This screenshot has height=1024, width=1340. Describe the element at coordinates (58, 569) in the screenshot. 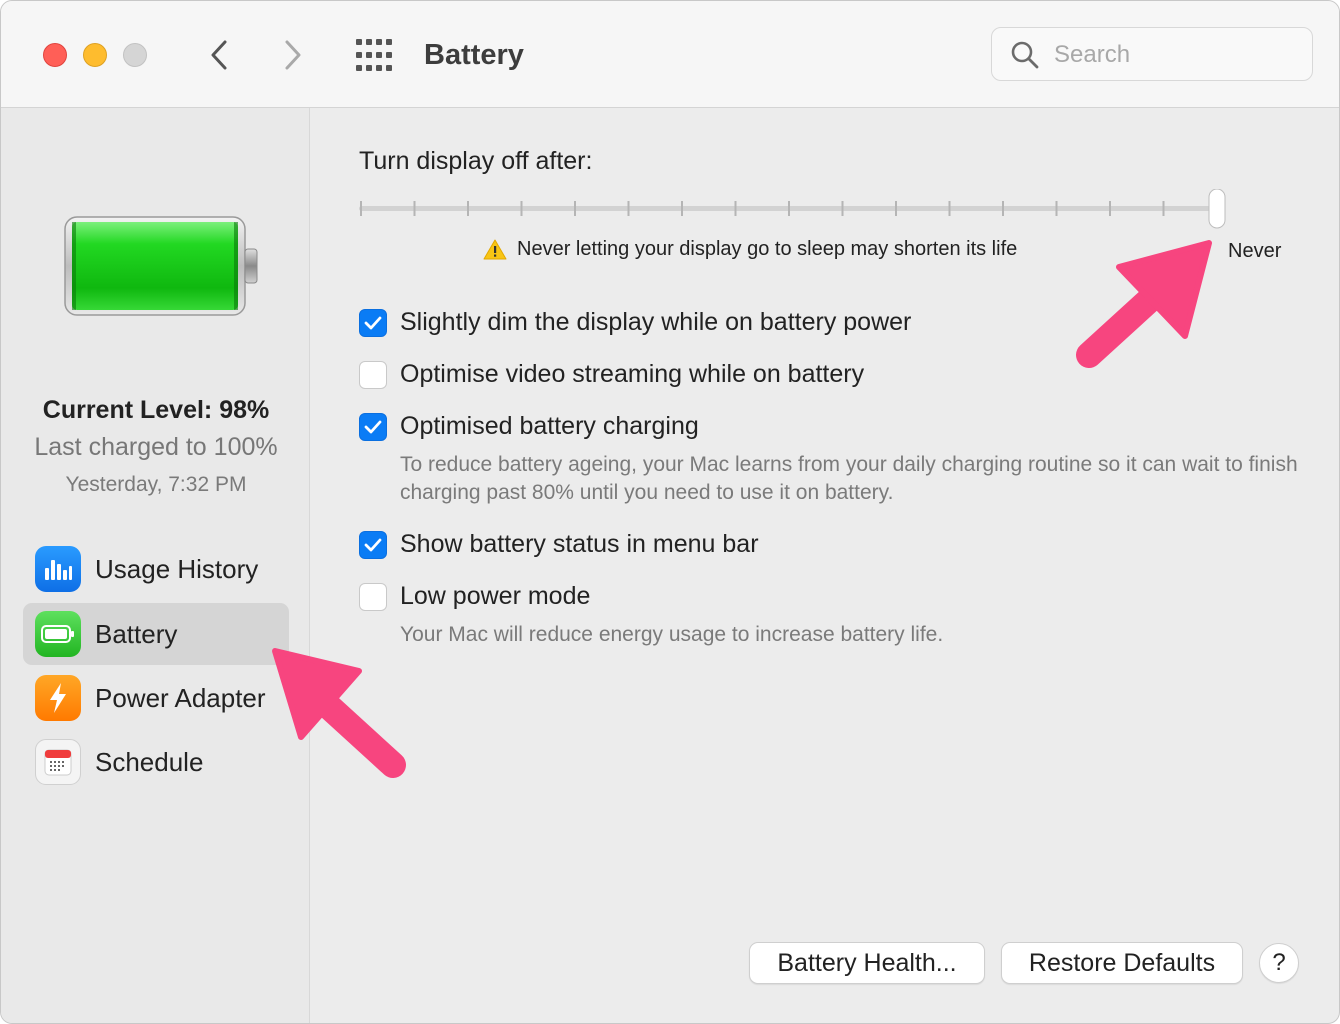

I see `usage-history-icon` at that location.